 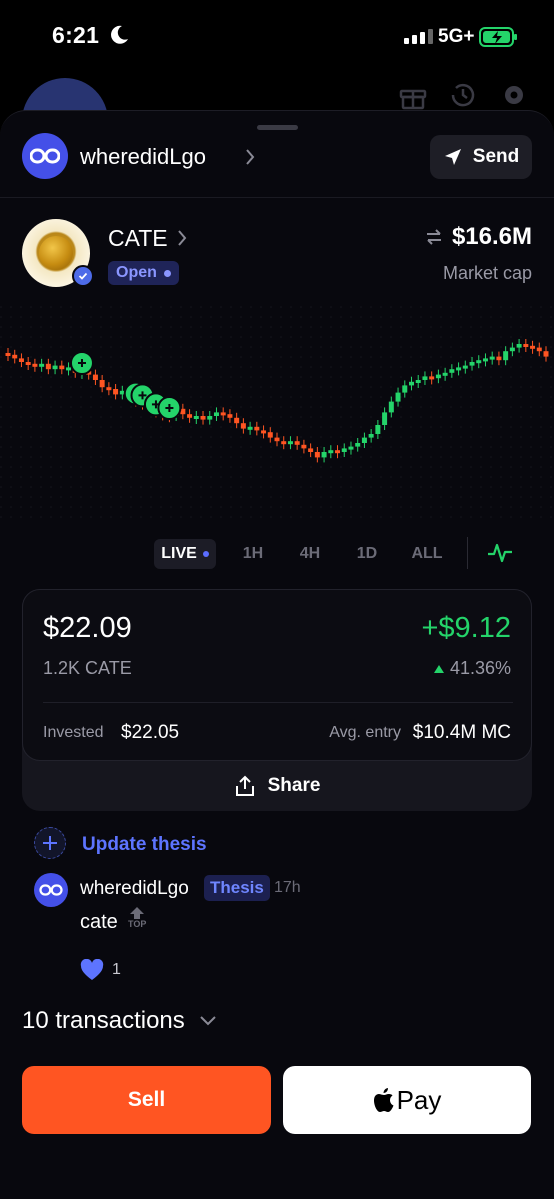 What do you see at coordinates (138, 238) in the screenshot?
I see `token-name: CATE` at bounding box center [138, 238].